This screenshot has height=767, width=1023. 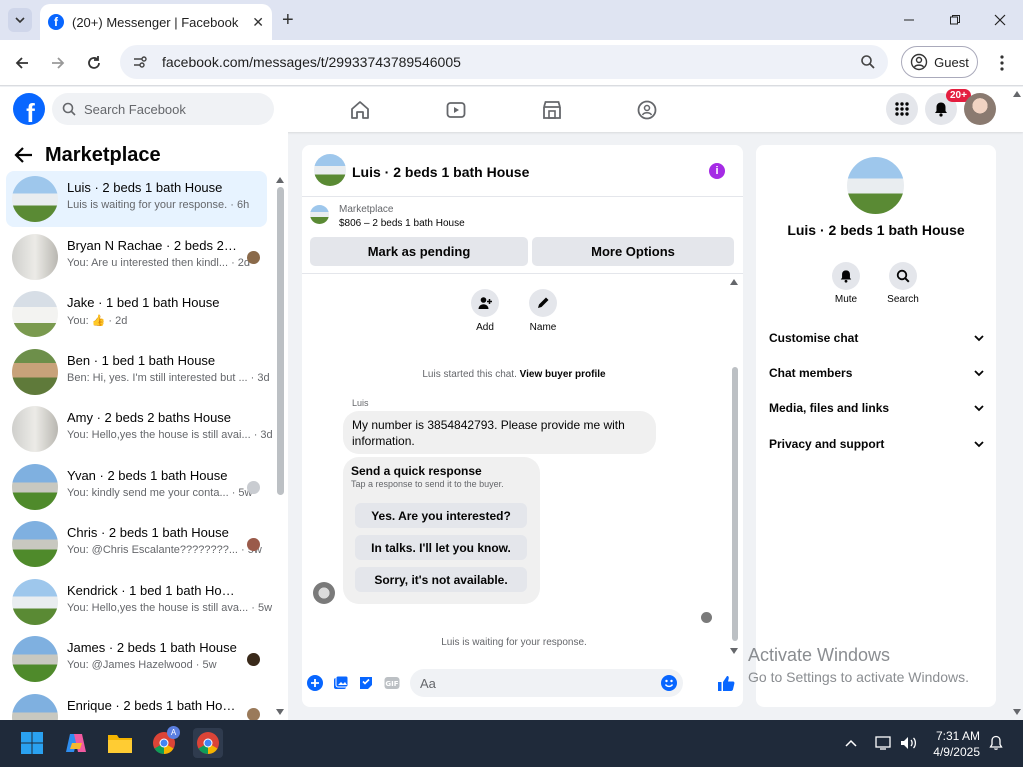 What do you see at coordinates (552, 110) in the screenshot?
I see `marketplace-icon` at bounding box center [552, 110].